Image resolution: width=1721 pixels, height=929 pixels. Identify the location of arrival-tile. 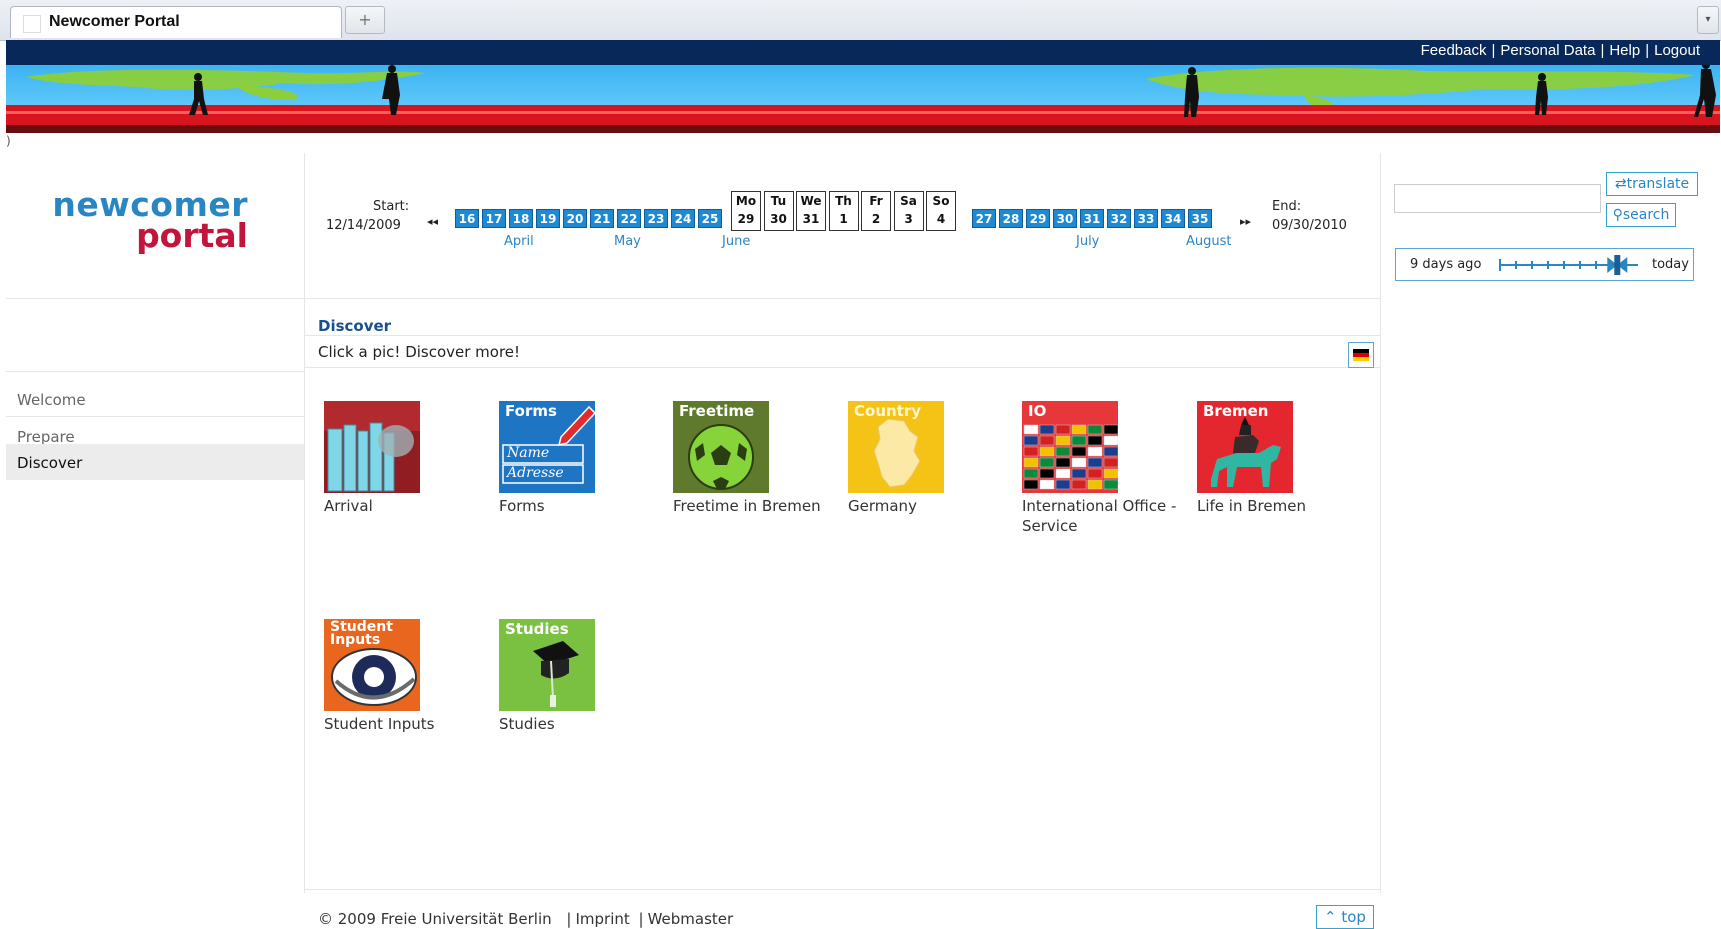
(372, 447).